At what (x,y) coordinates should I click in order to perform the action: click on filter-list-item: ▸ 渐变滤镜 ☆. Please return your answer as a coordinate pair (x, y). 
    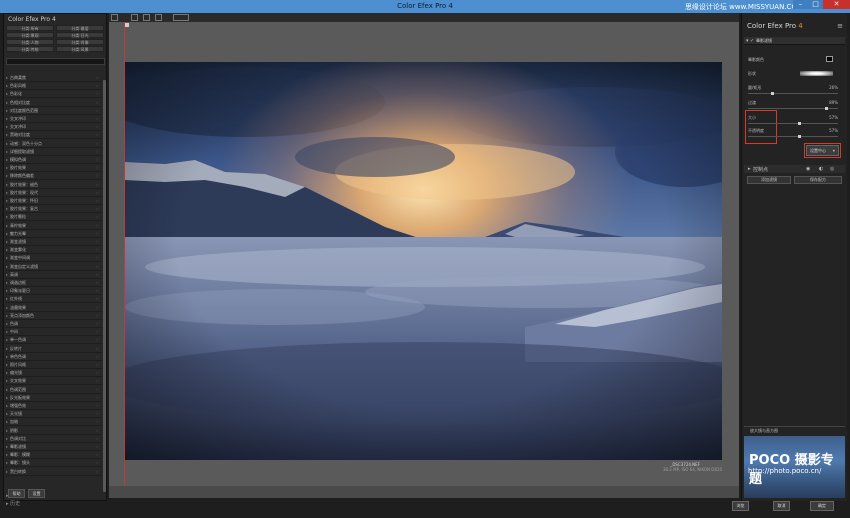
    Looking at the image, I should click on (54, 242).